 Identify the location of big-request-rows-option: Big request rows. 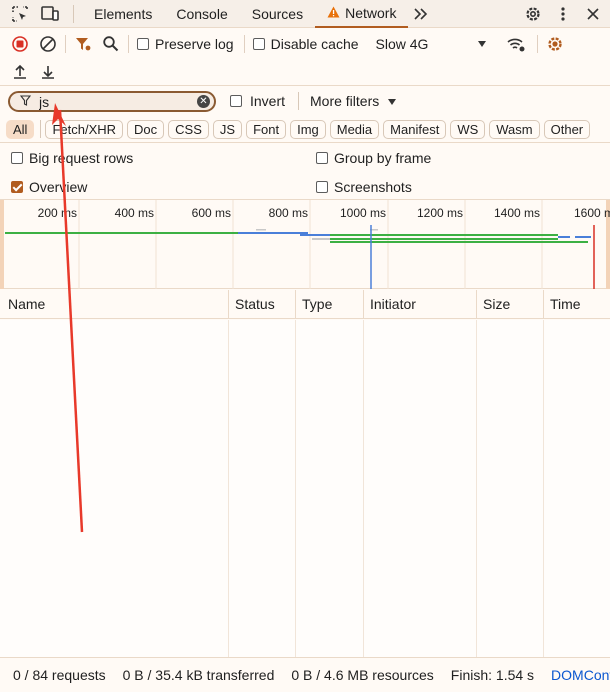
(72, 158).